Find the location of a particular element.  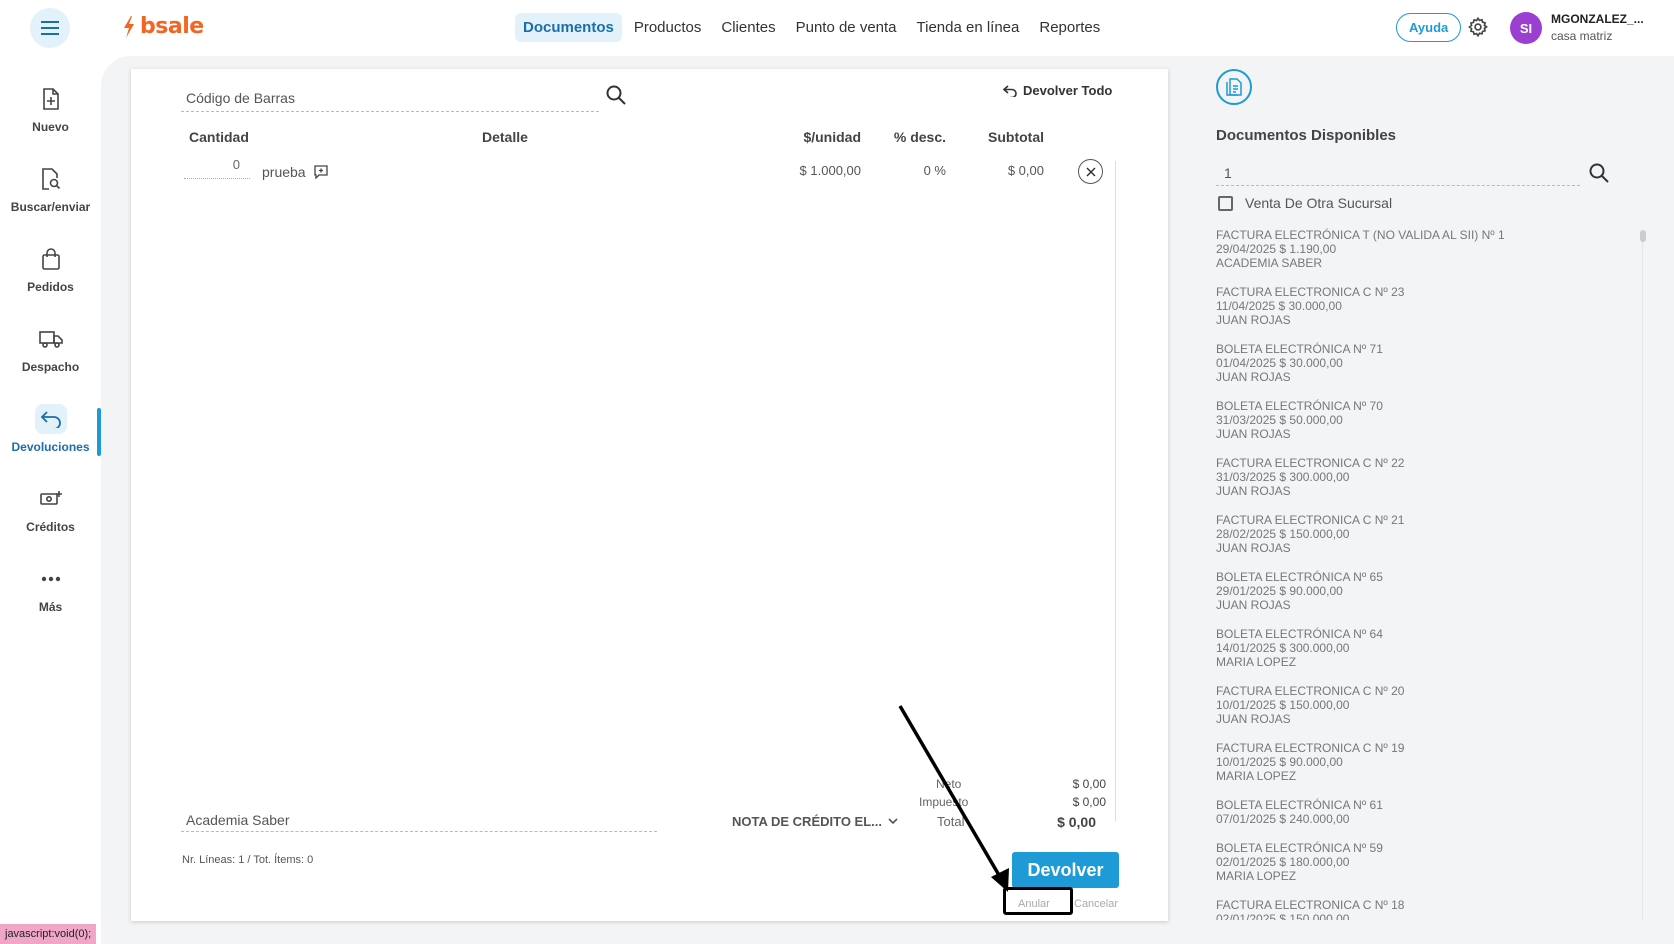

sidebar-item-pedidos: Pedidos is located at coordinates (50, 269).